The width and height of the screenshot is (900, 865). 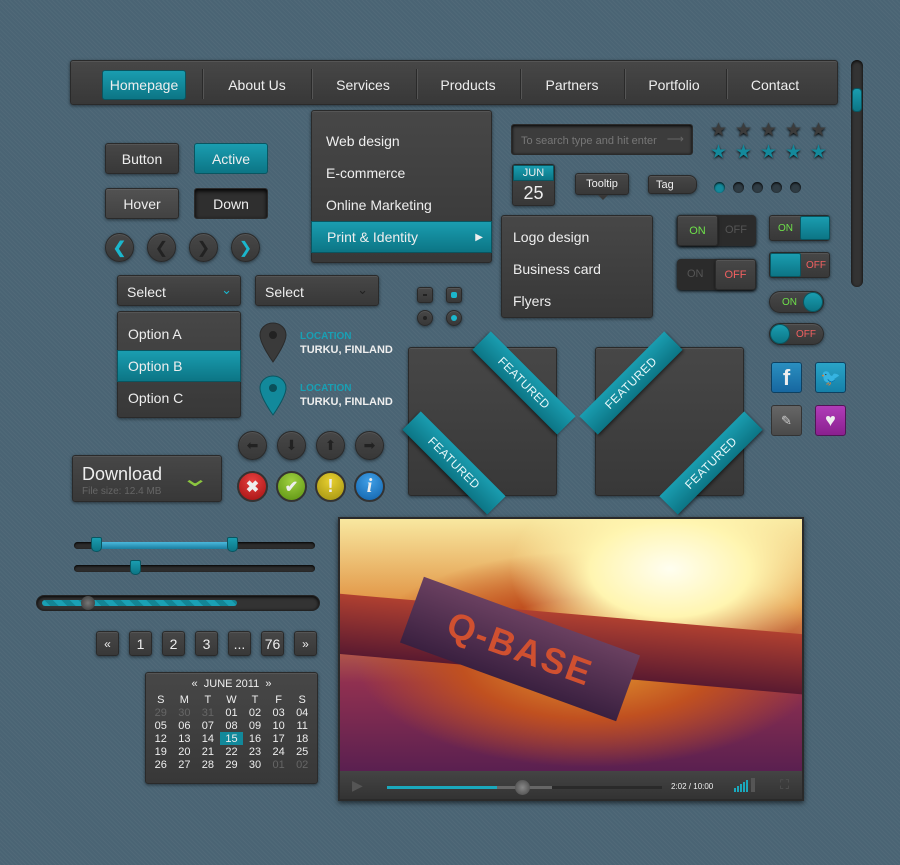 What do you see at coordinates (784, 785) in the screenshot?
I see `fullscreen-icon: ⛶` at bounding box center [784, 785].